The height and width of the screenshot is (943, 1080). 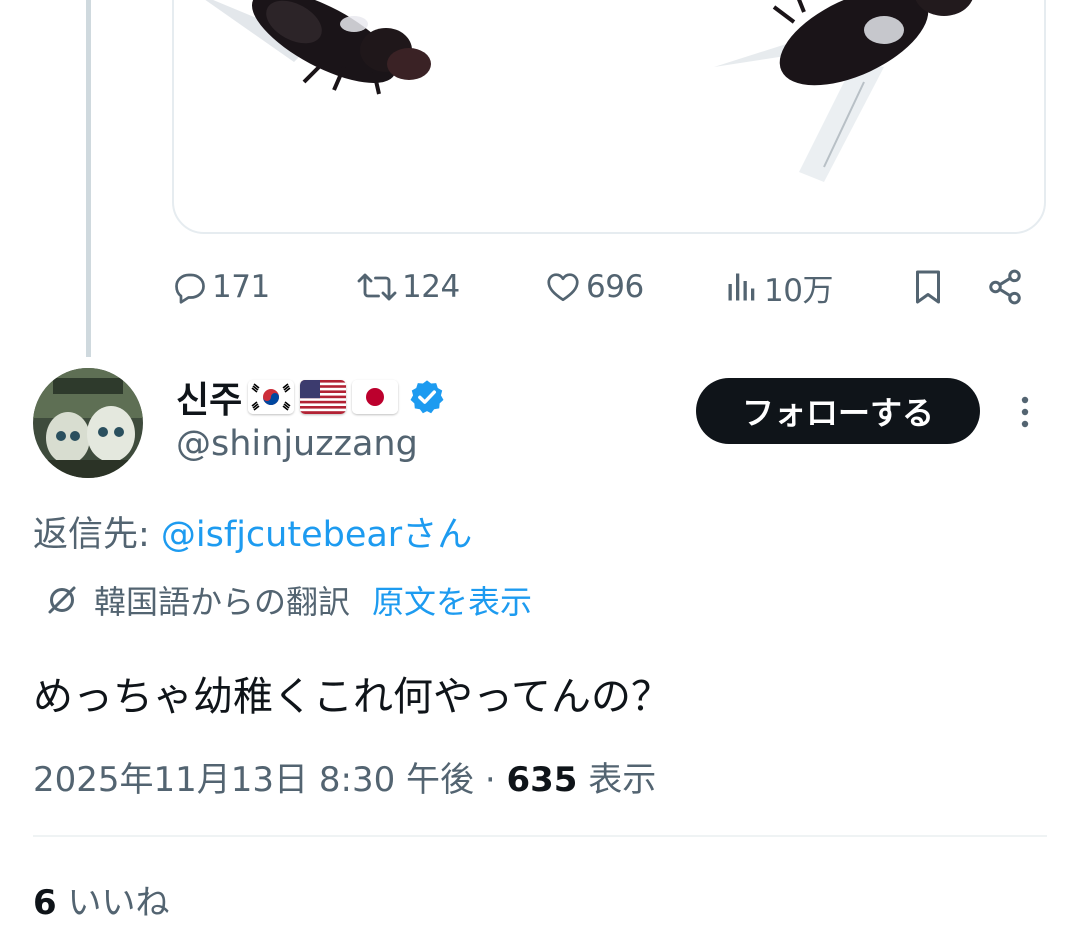 What do you see at coordinates (62, 600) in the screenshot?
I see `translate-icon` at bounding box center [62, 600].